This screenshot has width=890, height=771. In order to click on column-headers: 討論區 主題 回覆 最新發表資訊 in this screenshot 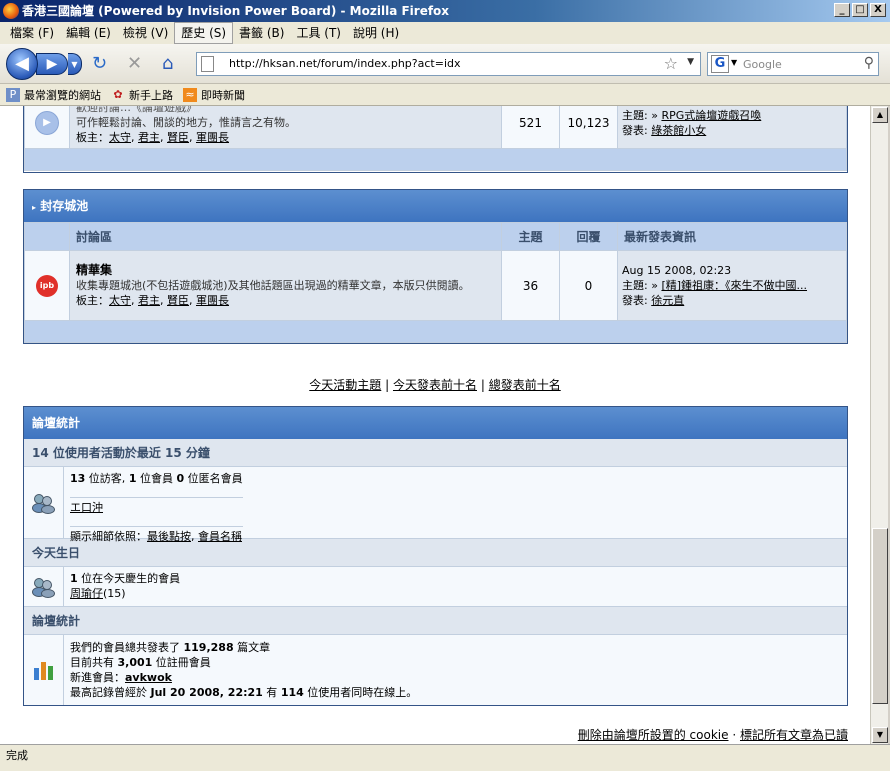, I will do `click(435, 236)`.